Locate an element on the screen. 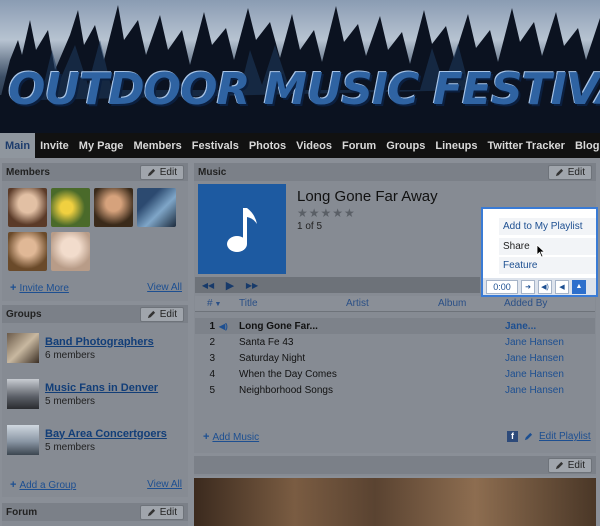 Image resolution: width=600 pixels, height=526 pixels. playlist-actions: f Edit Playlist is located at coordinates (549, 436).